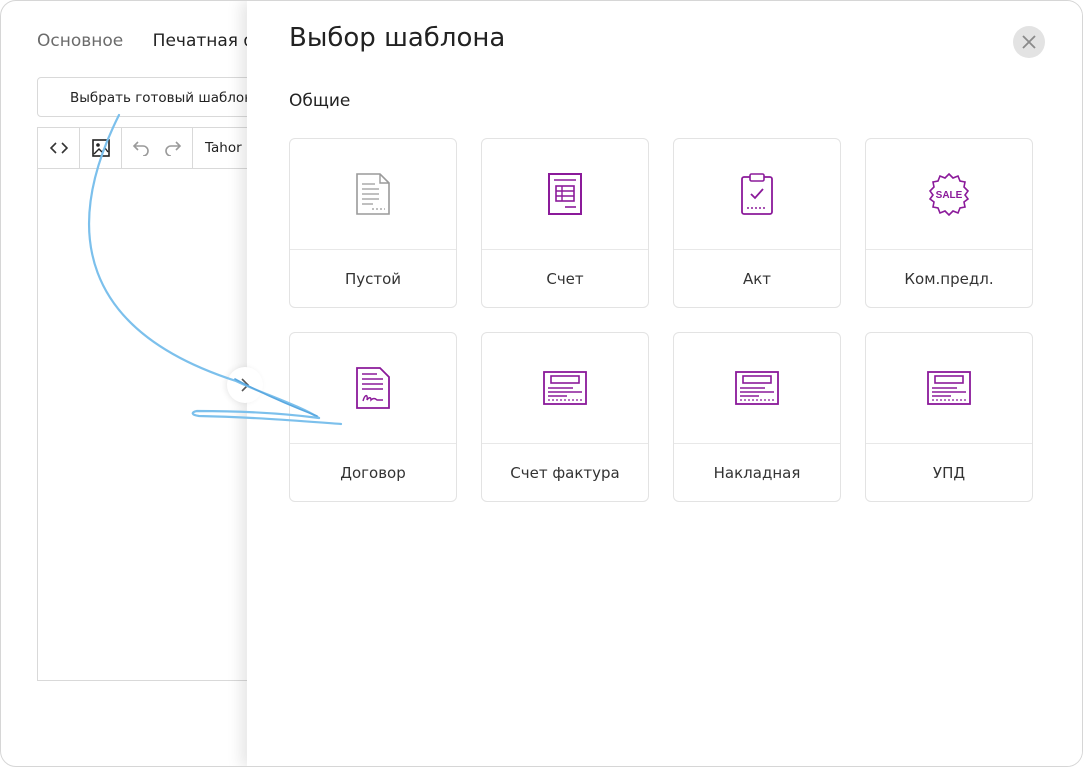  What do you see at coordinates (157, 148) in the screenshot?
I see `undo-redo-group` at bounding box center [157, 148].